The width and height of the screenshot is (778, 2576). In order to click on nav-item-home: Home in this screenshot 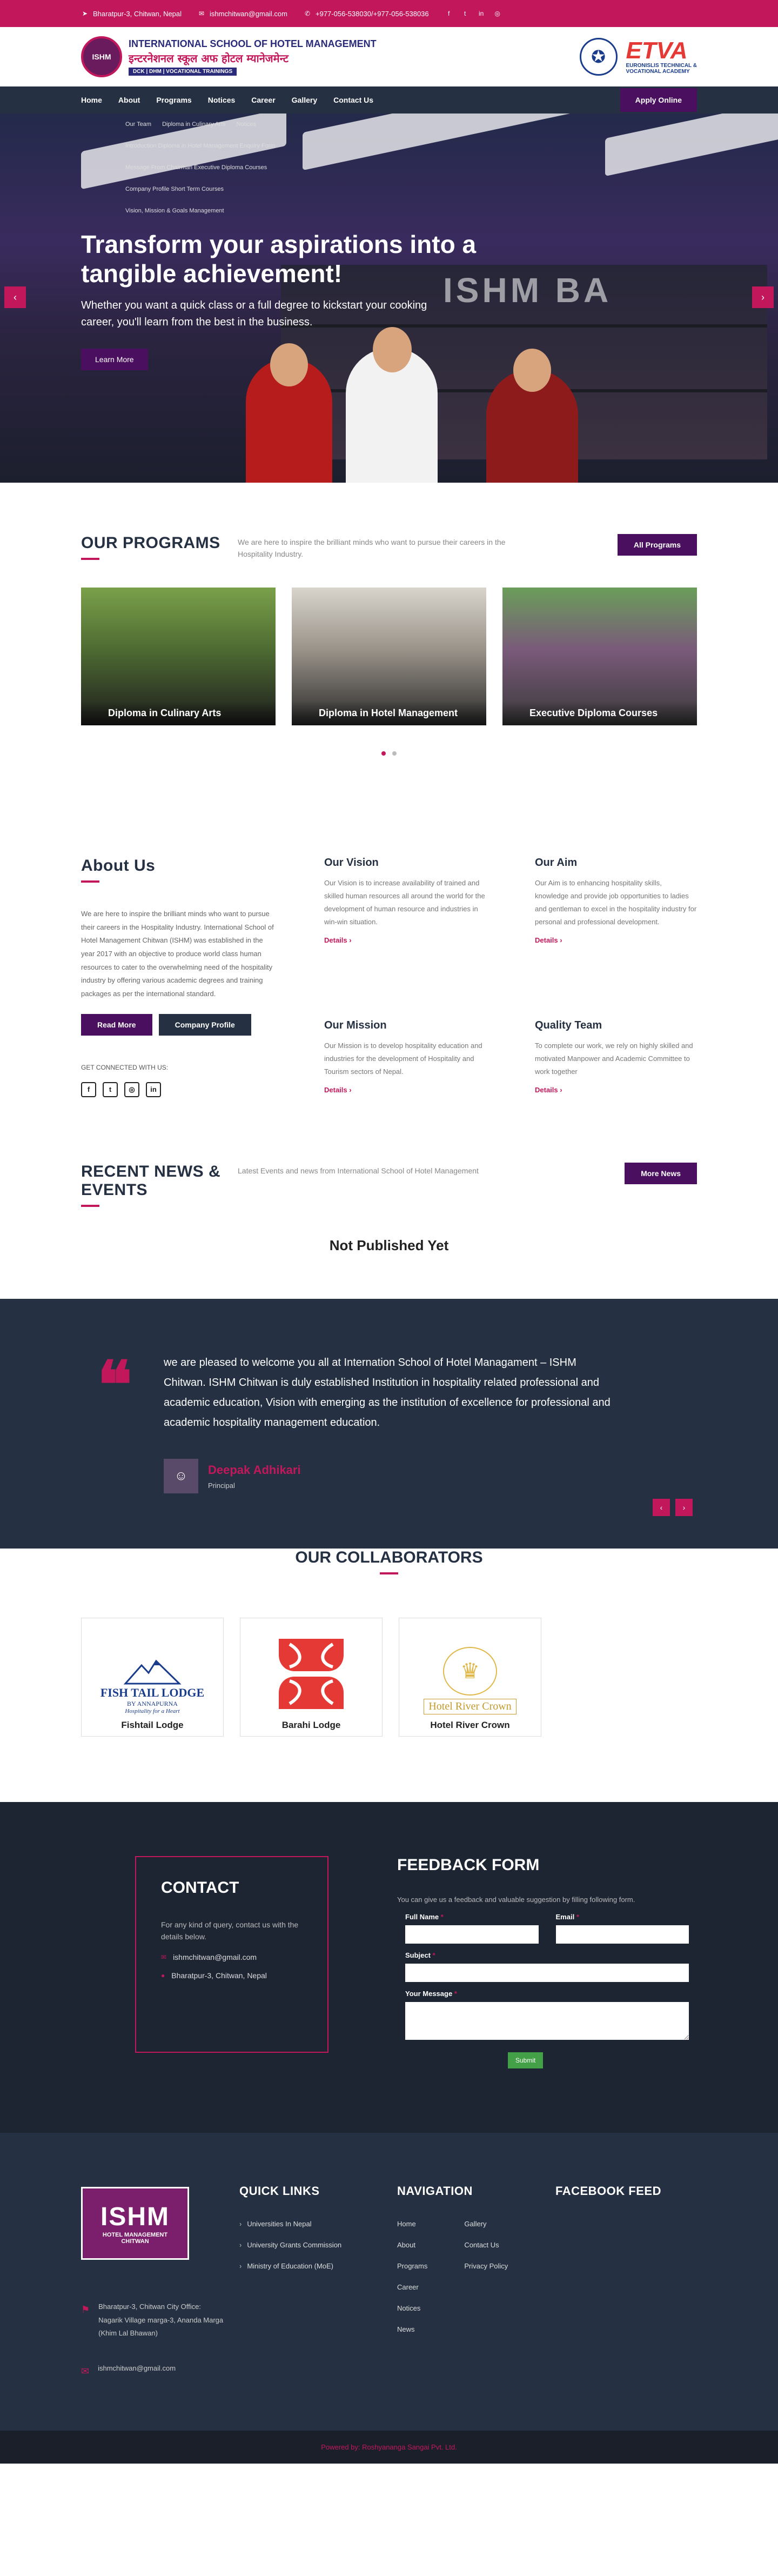, I will do `click(91, 100)`.